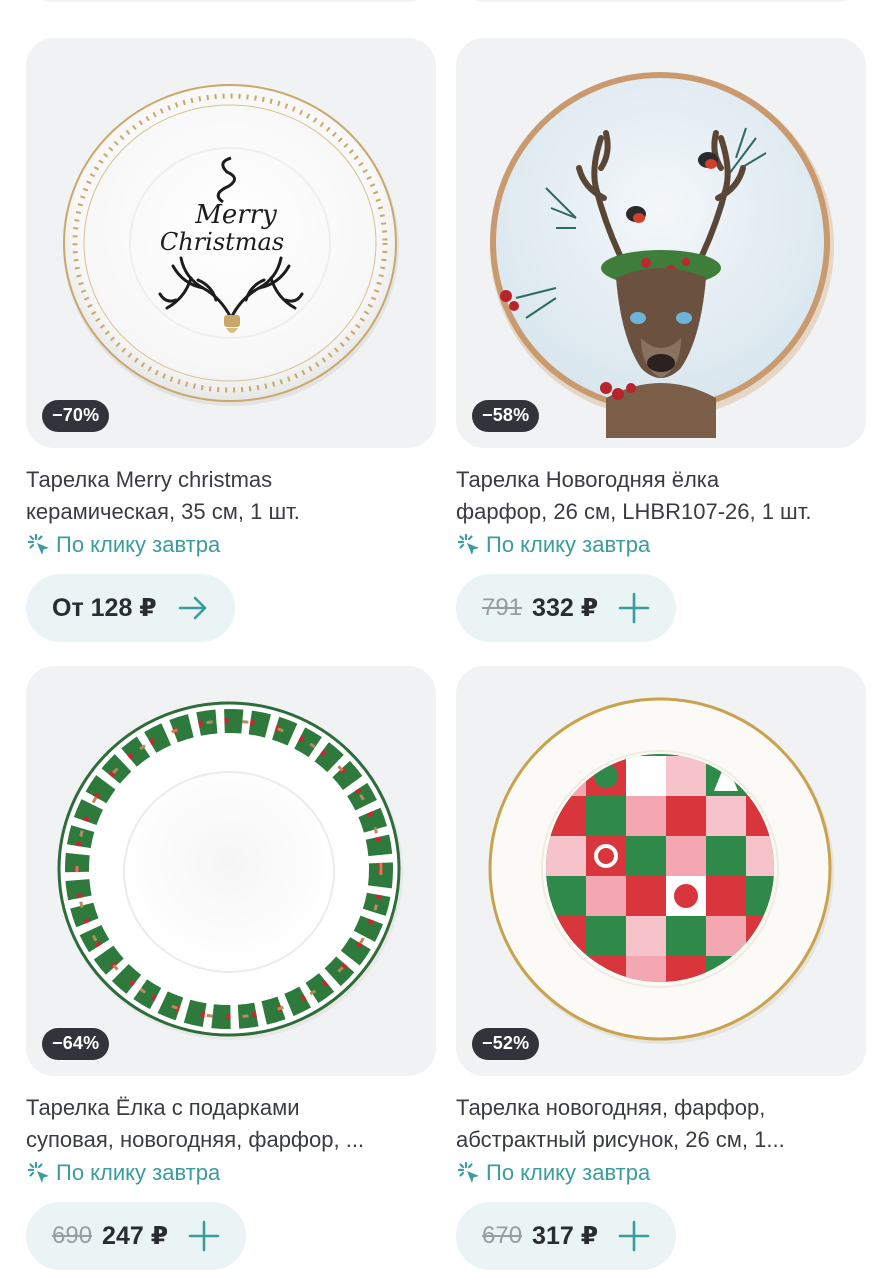 This screenshot has height=1280, width=892. I want to click on old-price: 690, so click(72, 1235).